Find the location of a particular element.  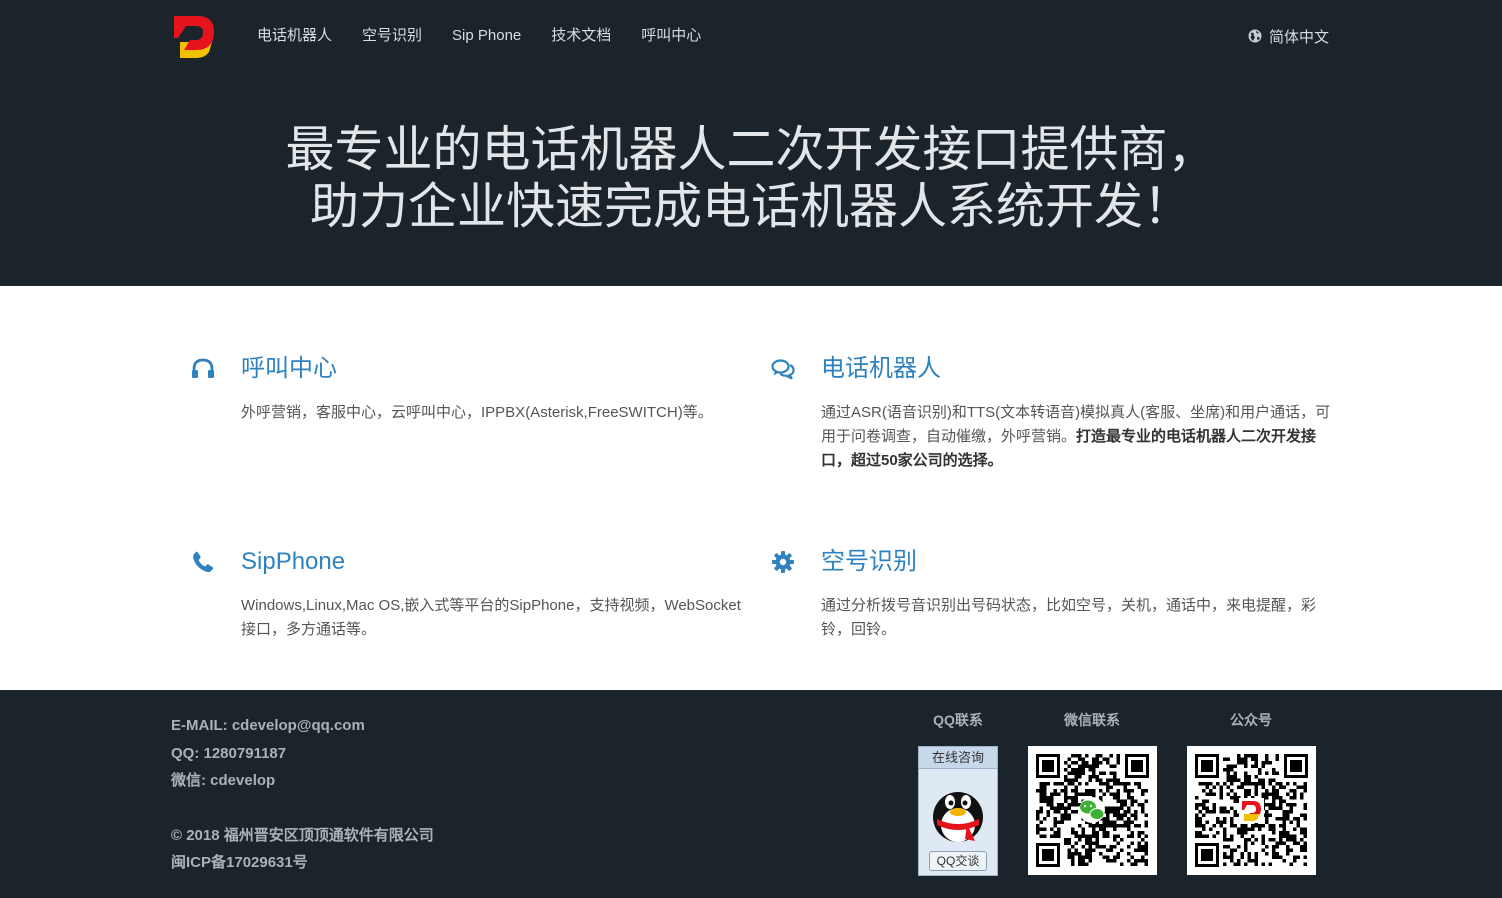

qq-contact-block: QQ联系 在线咨询 QQ交谈 is located at coordinates (958, 793).